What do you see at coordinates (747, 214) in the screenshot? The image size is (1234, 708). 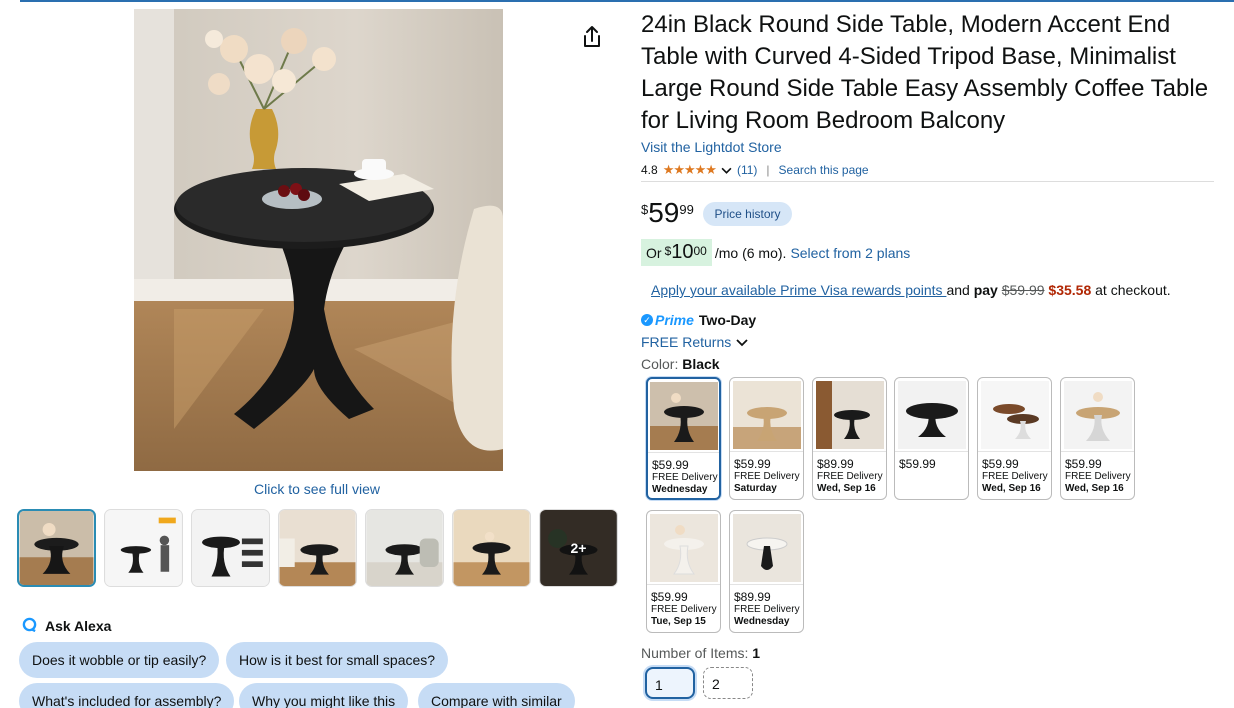 I see `price-history-button: Price history` at bounding box center [747, 214].